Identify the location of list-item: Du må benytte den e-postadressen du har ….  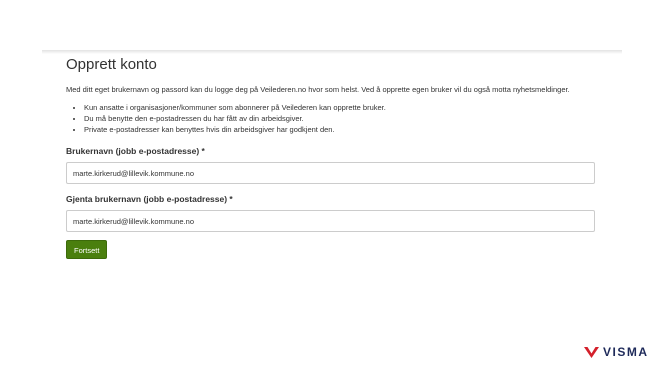
(340, 118).